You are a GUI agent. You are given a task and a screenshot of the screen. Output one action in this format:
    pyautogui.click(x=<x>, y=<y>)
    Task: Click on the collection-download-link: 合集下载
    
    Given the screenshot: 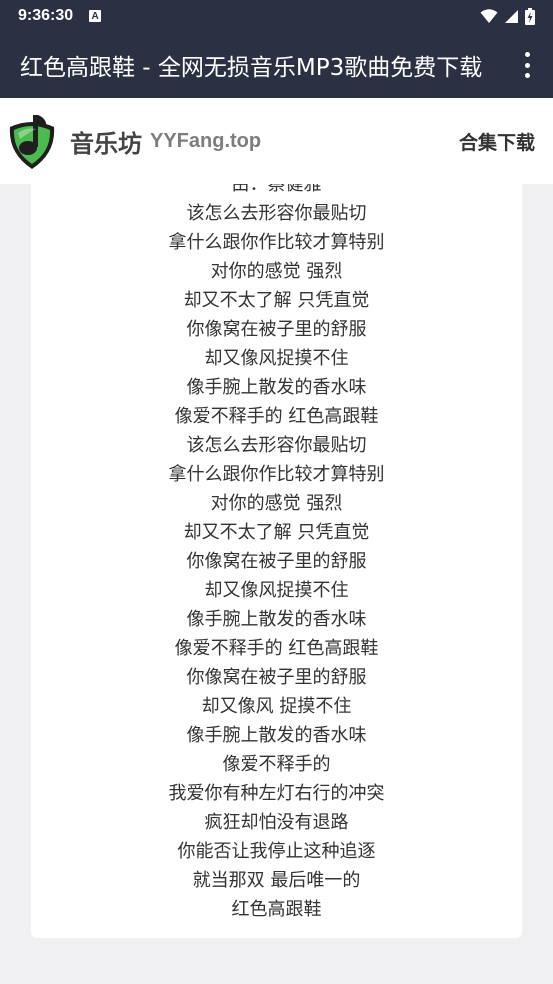 What is the action you would take?
    pyautogui.click(x=497, y=141)
    